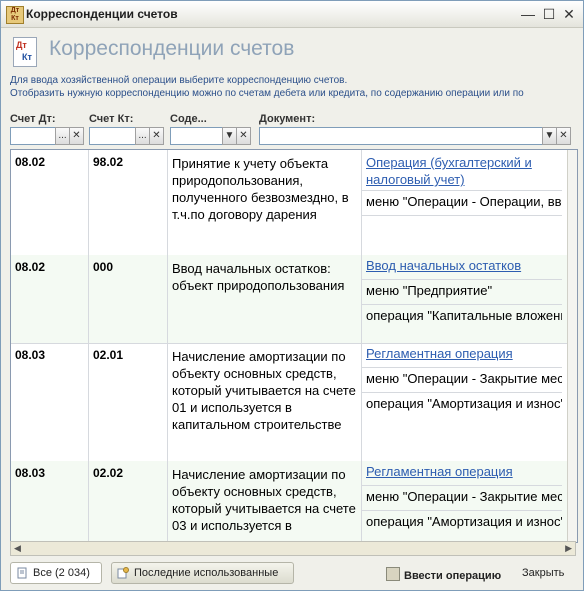 Image resolution: width=584 pixels, height=591 pixels. I want to click on window-title: Корреспонденции счетов, so click(102, 14).